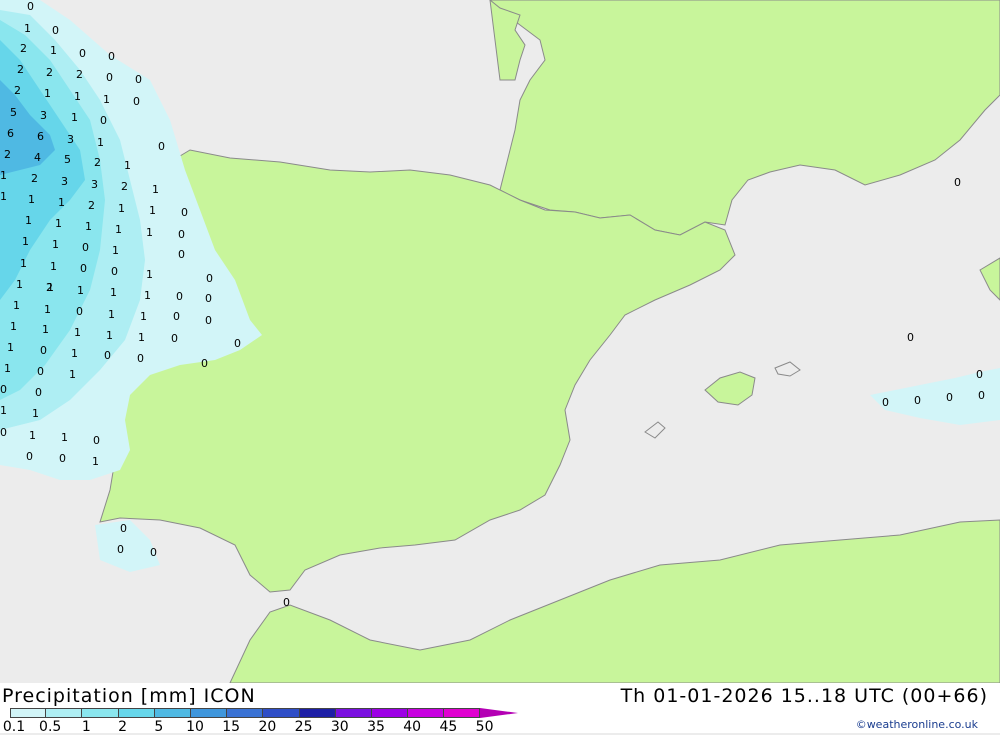 The image size is (1000, 735). Describe the element at coordinates (37, 157) in the screenshot. I see `precip-value: 4` at that location.